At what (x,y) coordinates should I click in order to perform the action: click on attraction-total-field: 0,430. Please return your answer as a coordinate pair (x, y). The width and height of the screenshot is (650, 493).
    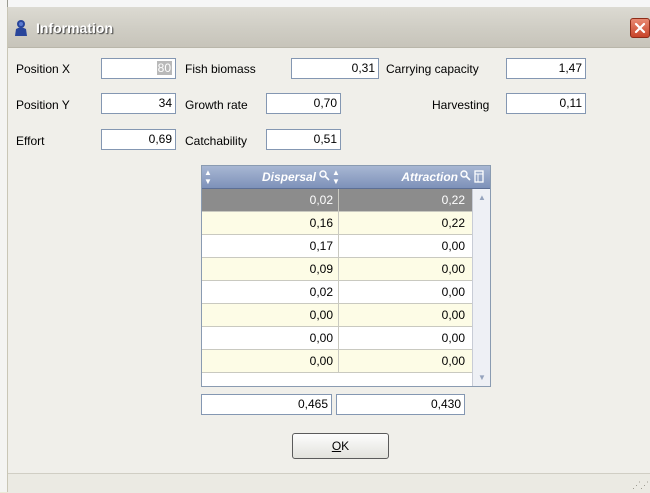
    Looking at the image, I should click on (400, 404).